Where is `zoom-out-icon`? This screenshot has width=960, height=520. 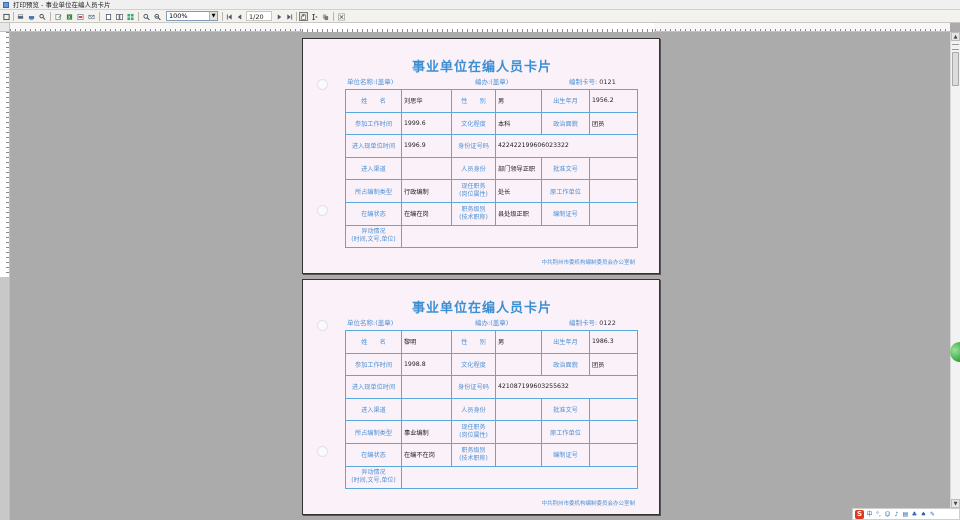 zoom-out-icon is located at coordinates (157, 16).